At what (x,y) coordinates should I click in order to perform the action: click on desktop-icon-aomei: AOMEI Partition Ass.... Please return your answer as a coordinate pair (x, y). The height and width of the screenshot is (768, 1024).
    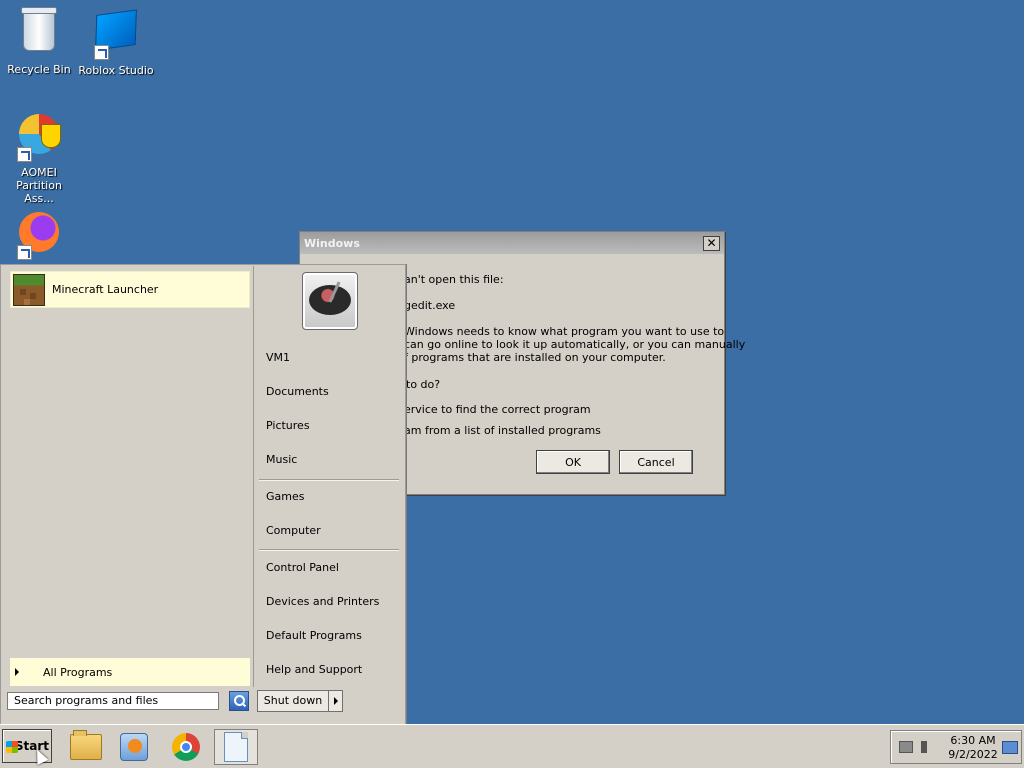
    Looking at the image, I should click on (39, 157).